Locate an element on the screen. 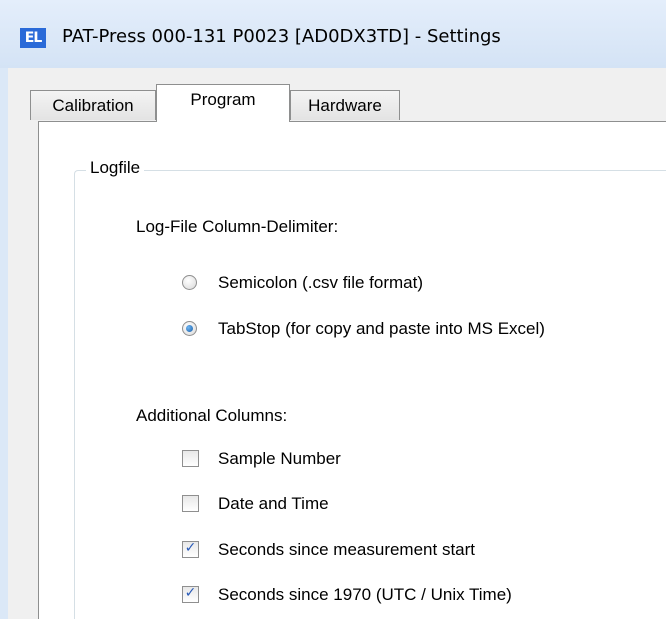  logfile-group-title: Logfile is located at coordinates (115, 168).